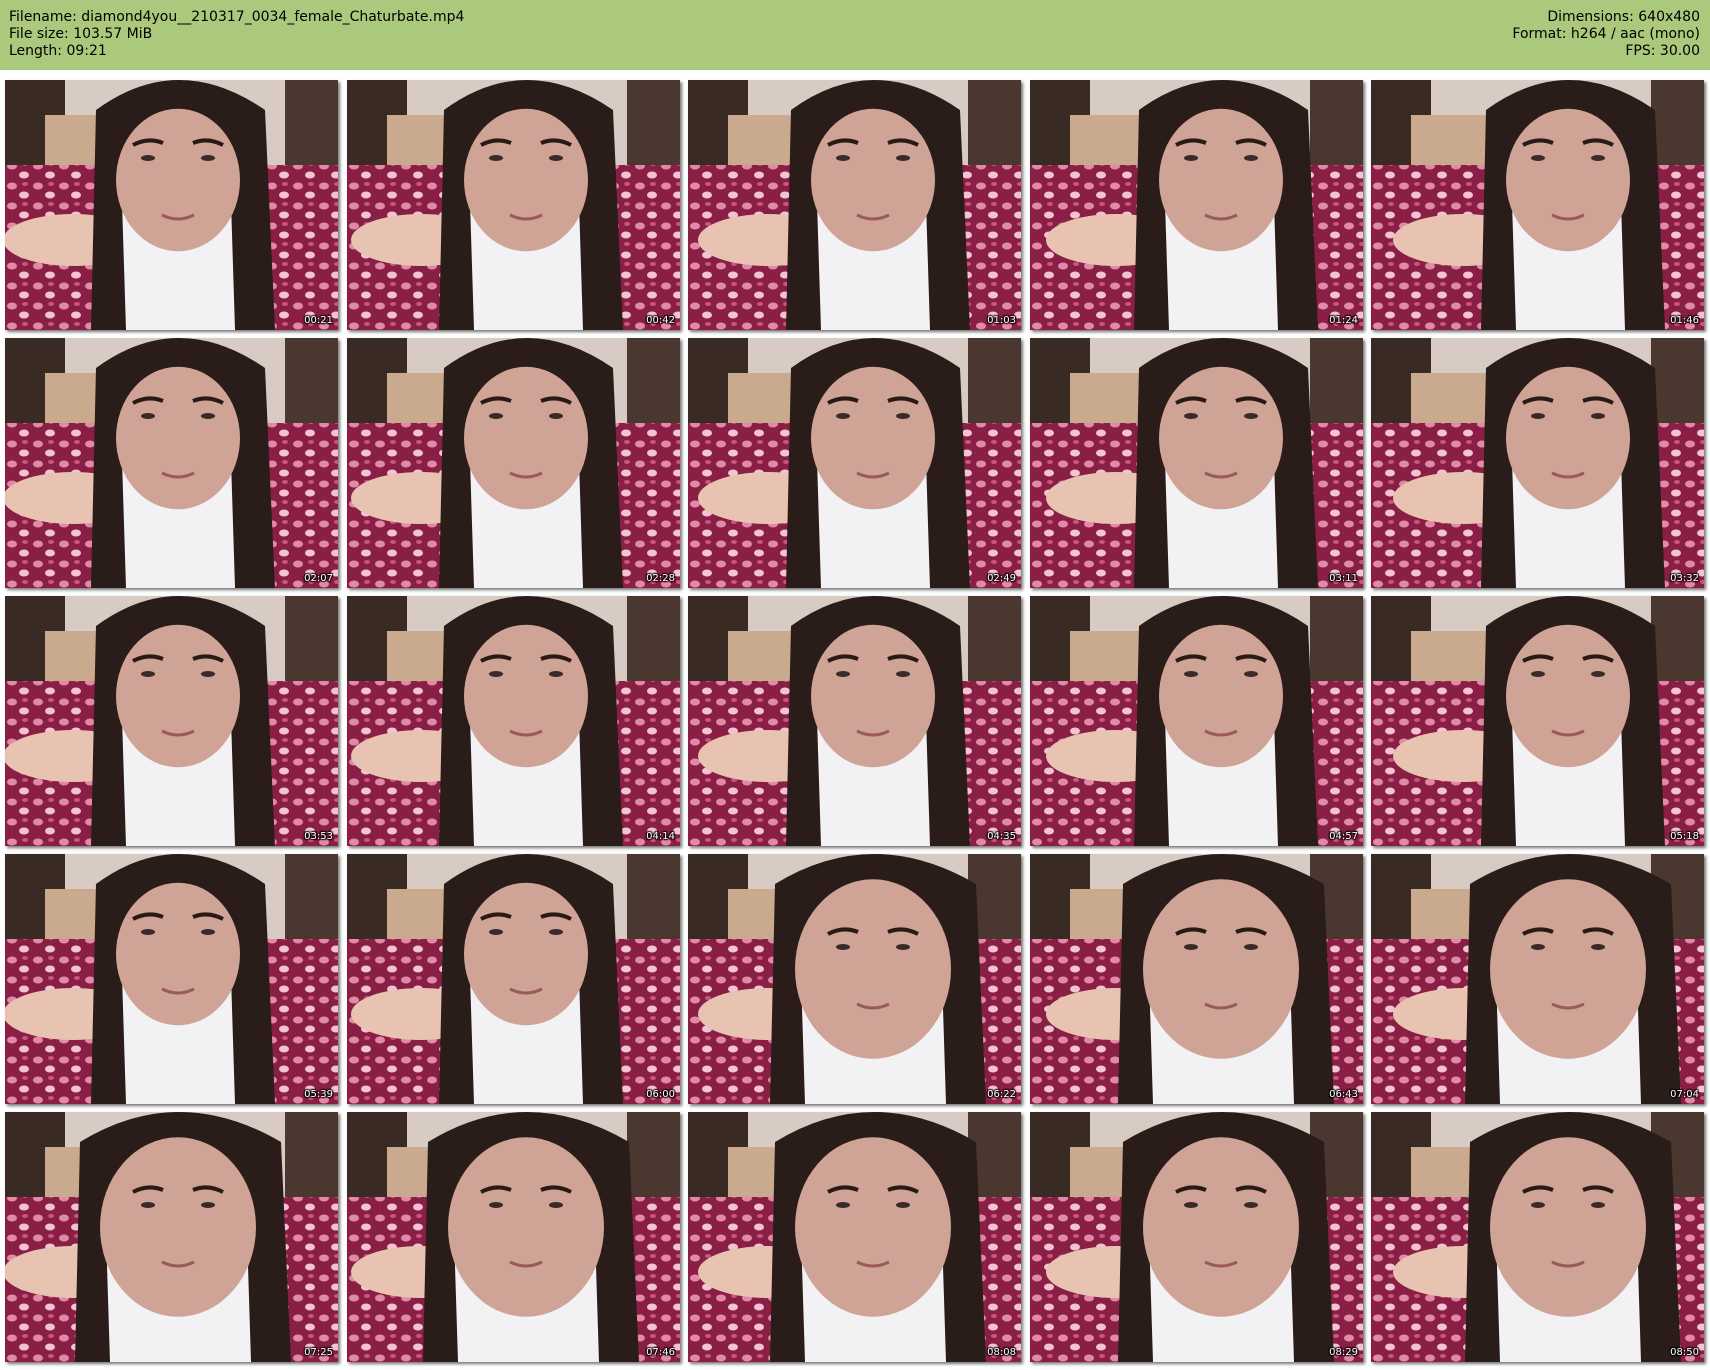 Image resolution: width=1710 pixels, height=1370 pixels. Describe the element at coordinates (318, 578) in the screenshot. I see `thumbnail-timestamp: 02:07` at that location.